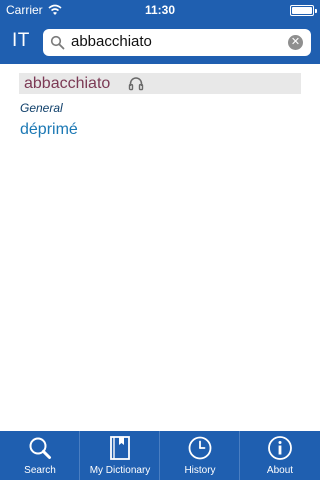 The height and width of the screenshot is (480, 320). I want to click on search-field: abbacchiato ✕, so click(177, 42).